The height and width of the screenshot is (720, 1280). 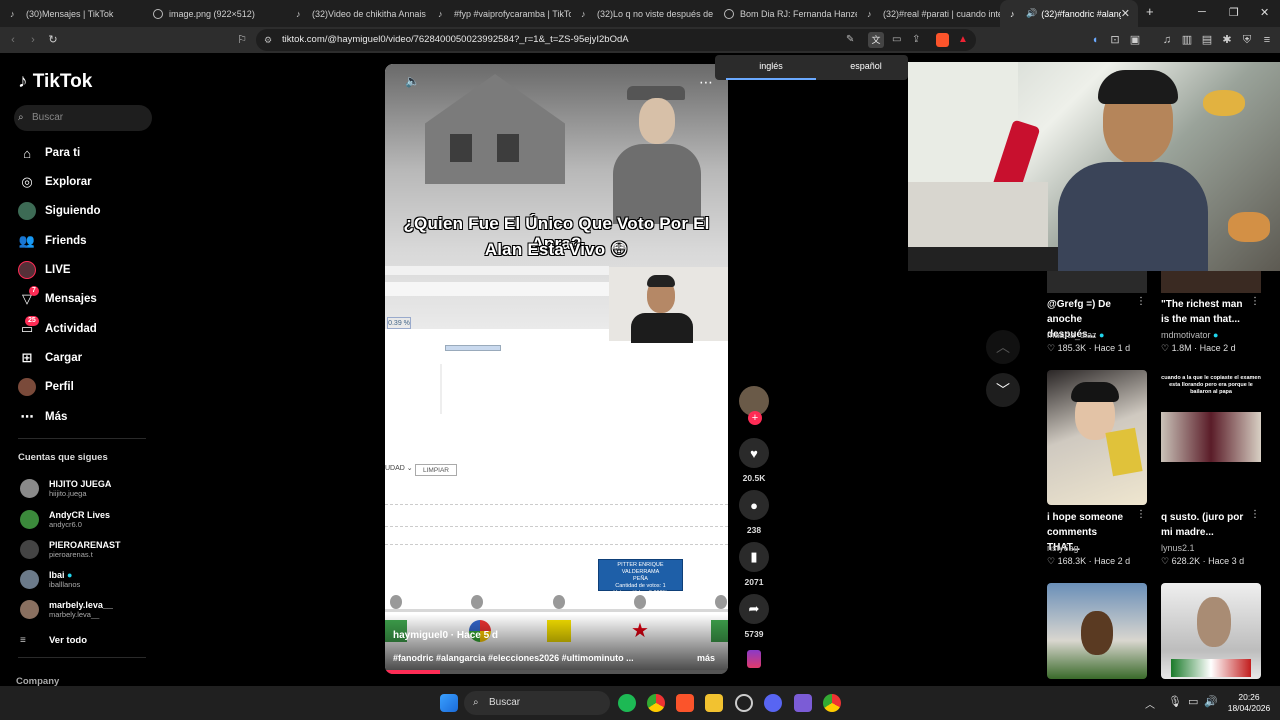 I want to click on nav-para-ti: ⌂ Para ti, so click(x=49, y=153).